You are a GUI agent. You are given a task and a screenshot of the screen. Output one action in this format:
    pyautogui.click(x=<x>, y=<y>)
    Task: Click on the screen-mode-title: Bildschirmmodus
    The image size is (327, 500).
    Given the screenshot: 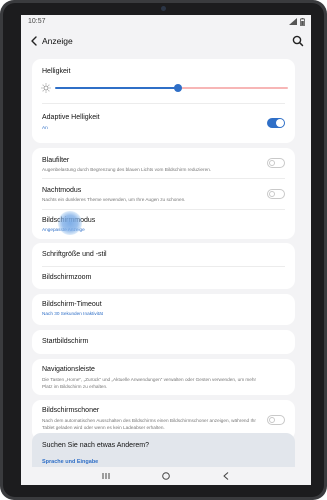 What is the action you would take?
    pyautogui.click(x=69, y=220)
    